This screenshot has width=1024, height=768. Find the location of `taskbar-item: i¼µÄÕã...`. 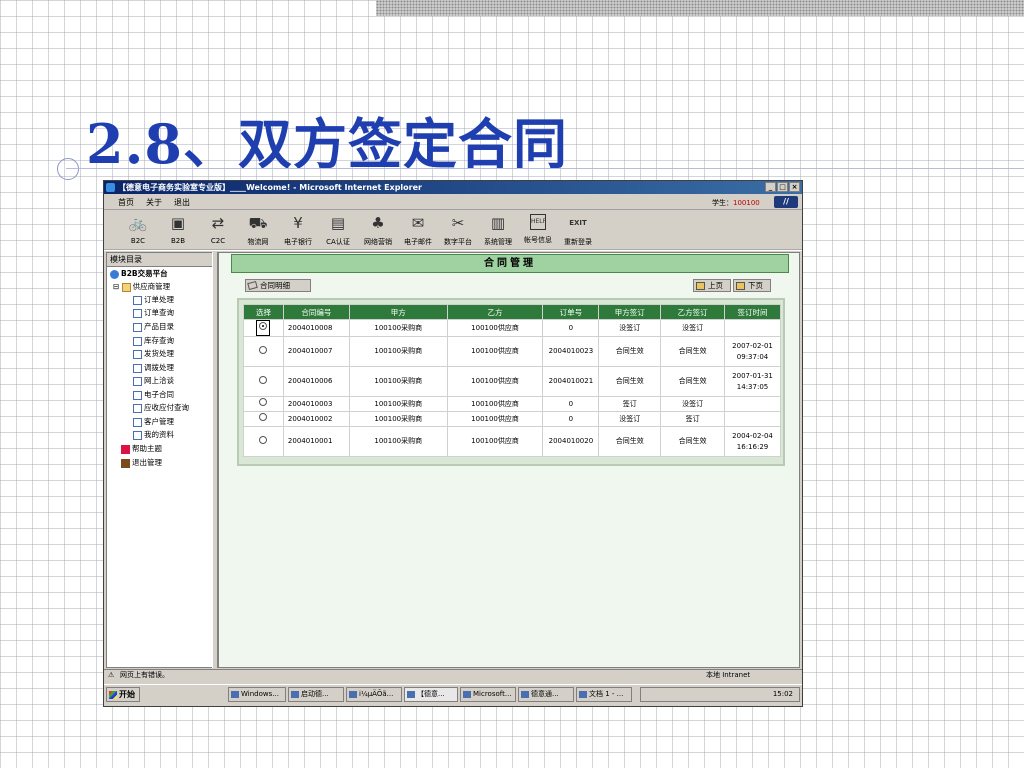

taskbar-item: i¼µÄÕã... is located at coordinates (374, 694).